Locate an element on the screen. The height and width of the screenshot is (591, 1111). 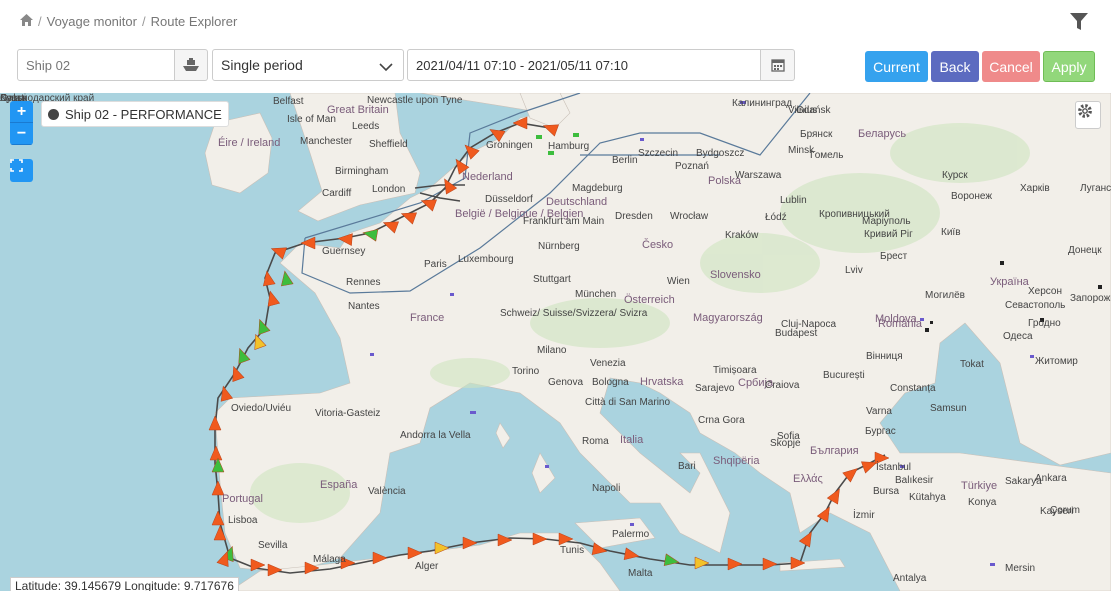
map-label: Craiova is located at coordinates (782, 385).